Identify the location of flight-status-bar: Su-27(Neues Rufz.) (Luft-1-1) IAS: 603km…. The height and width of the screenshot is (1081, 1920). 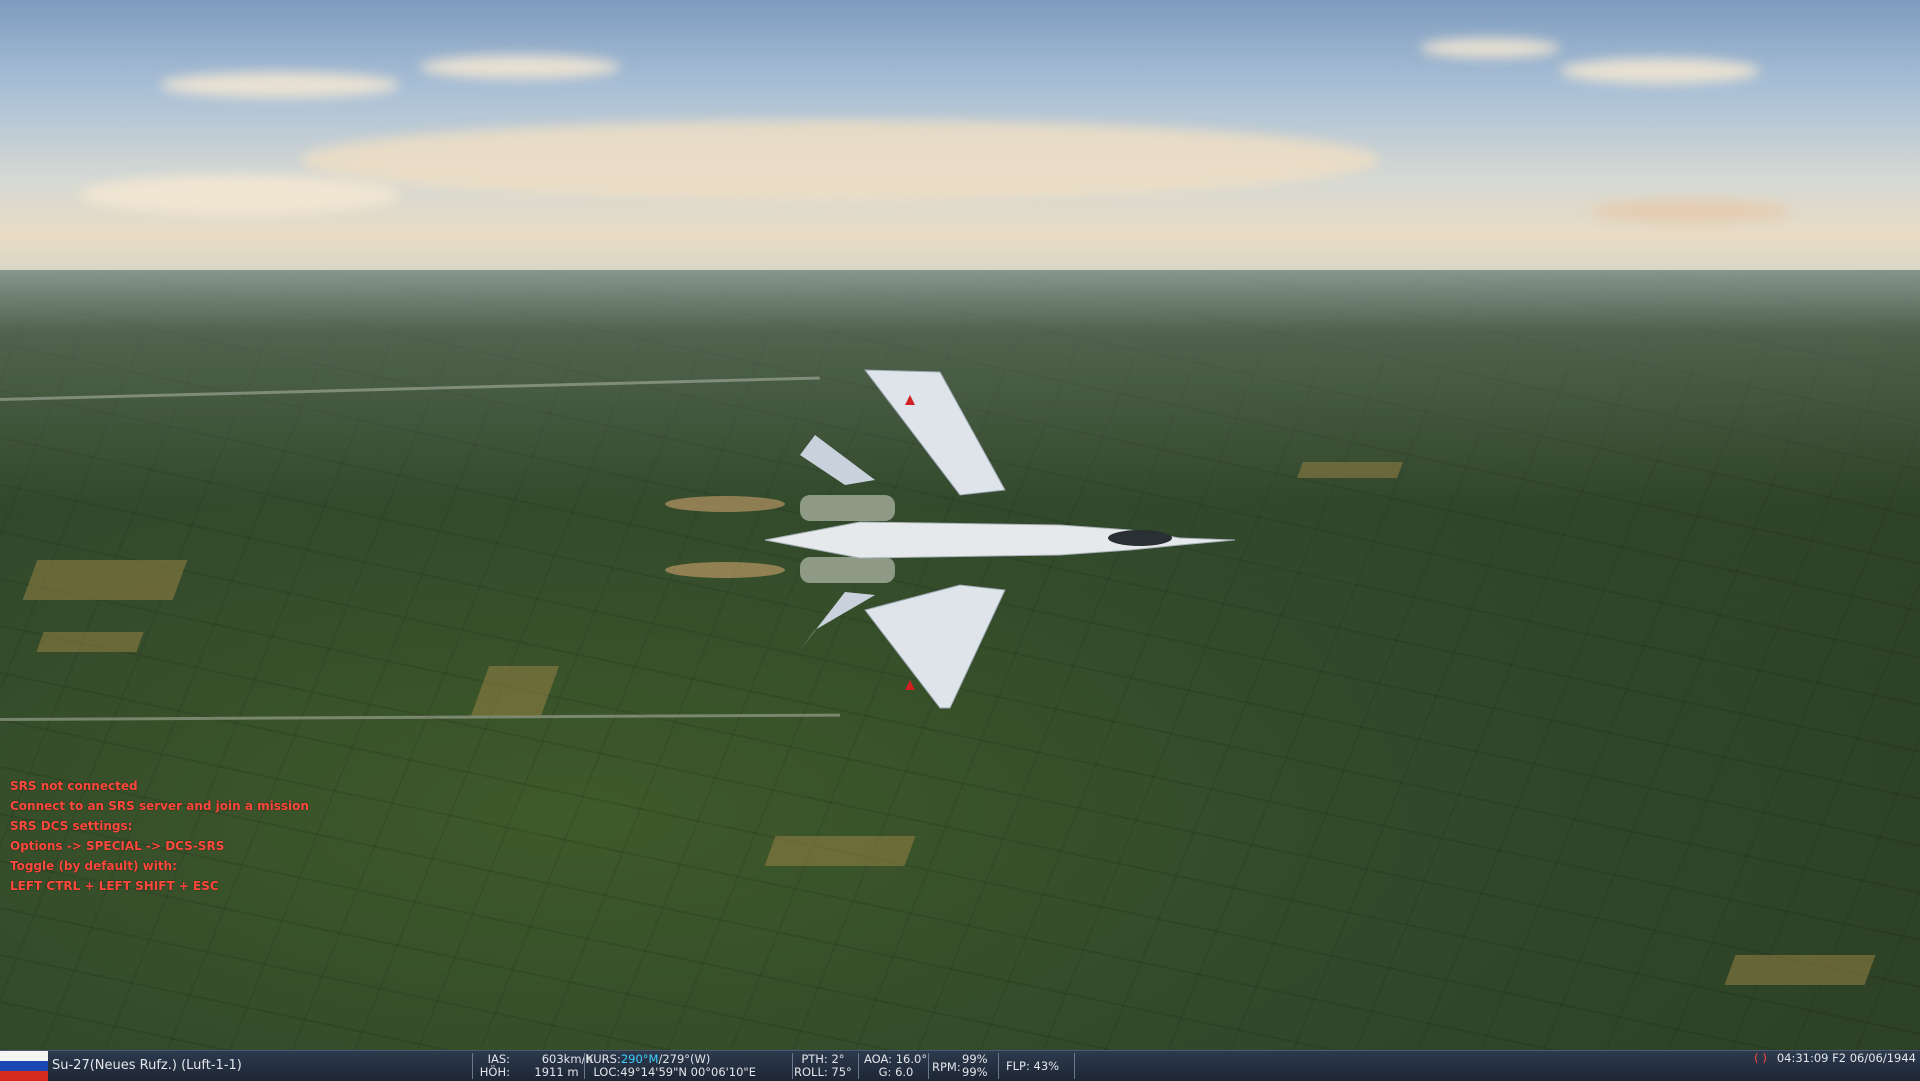
(960, 1065).